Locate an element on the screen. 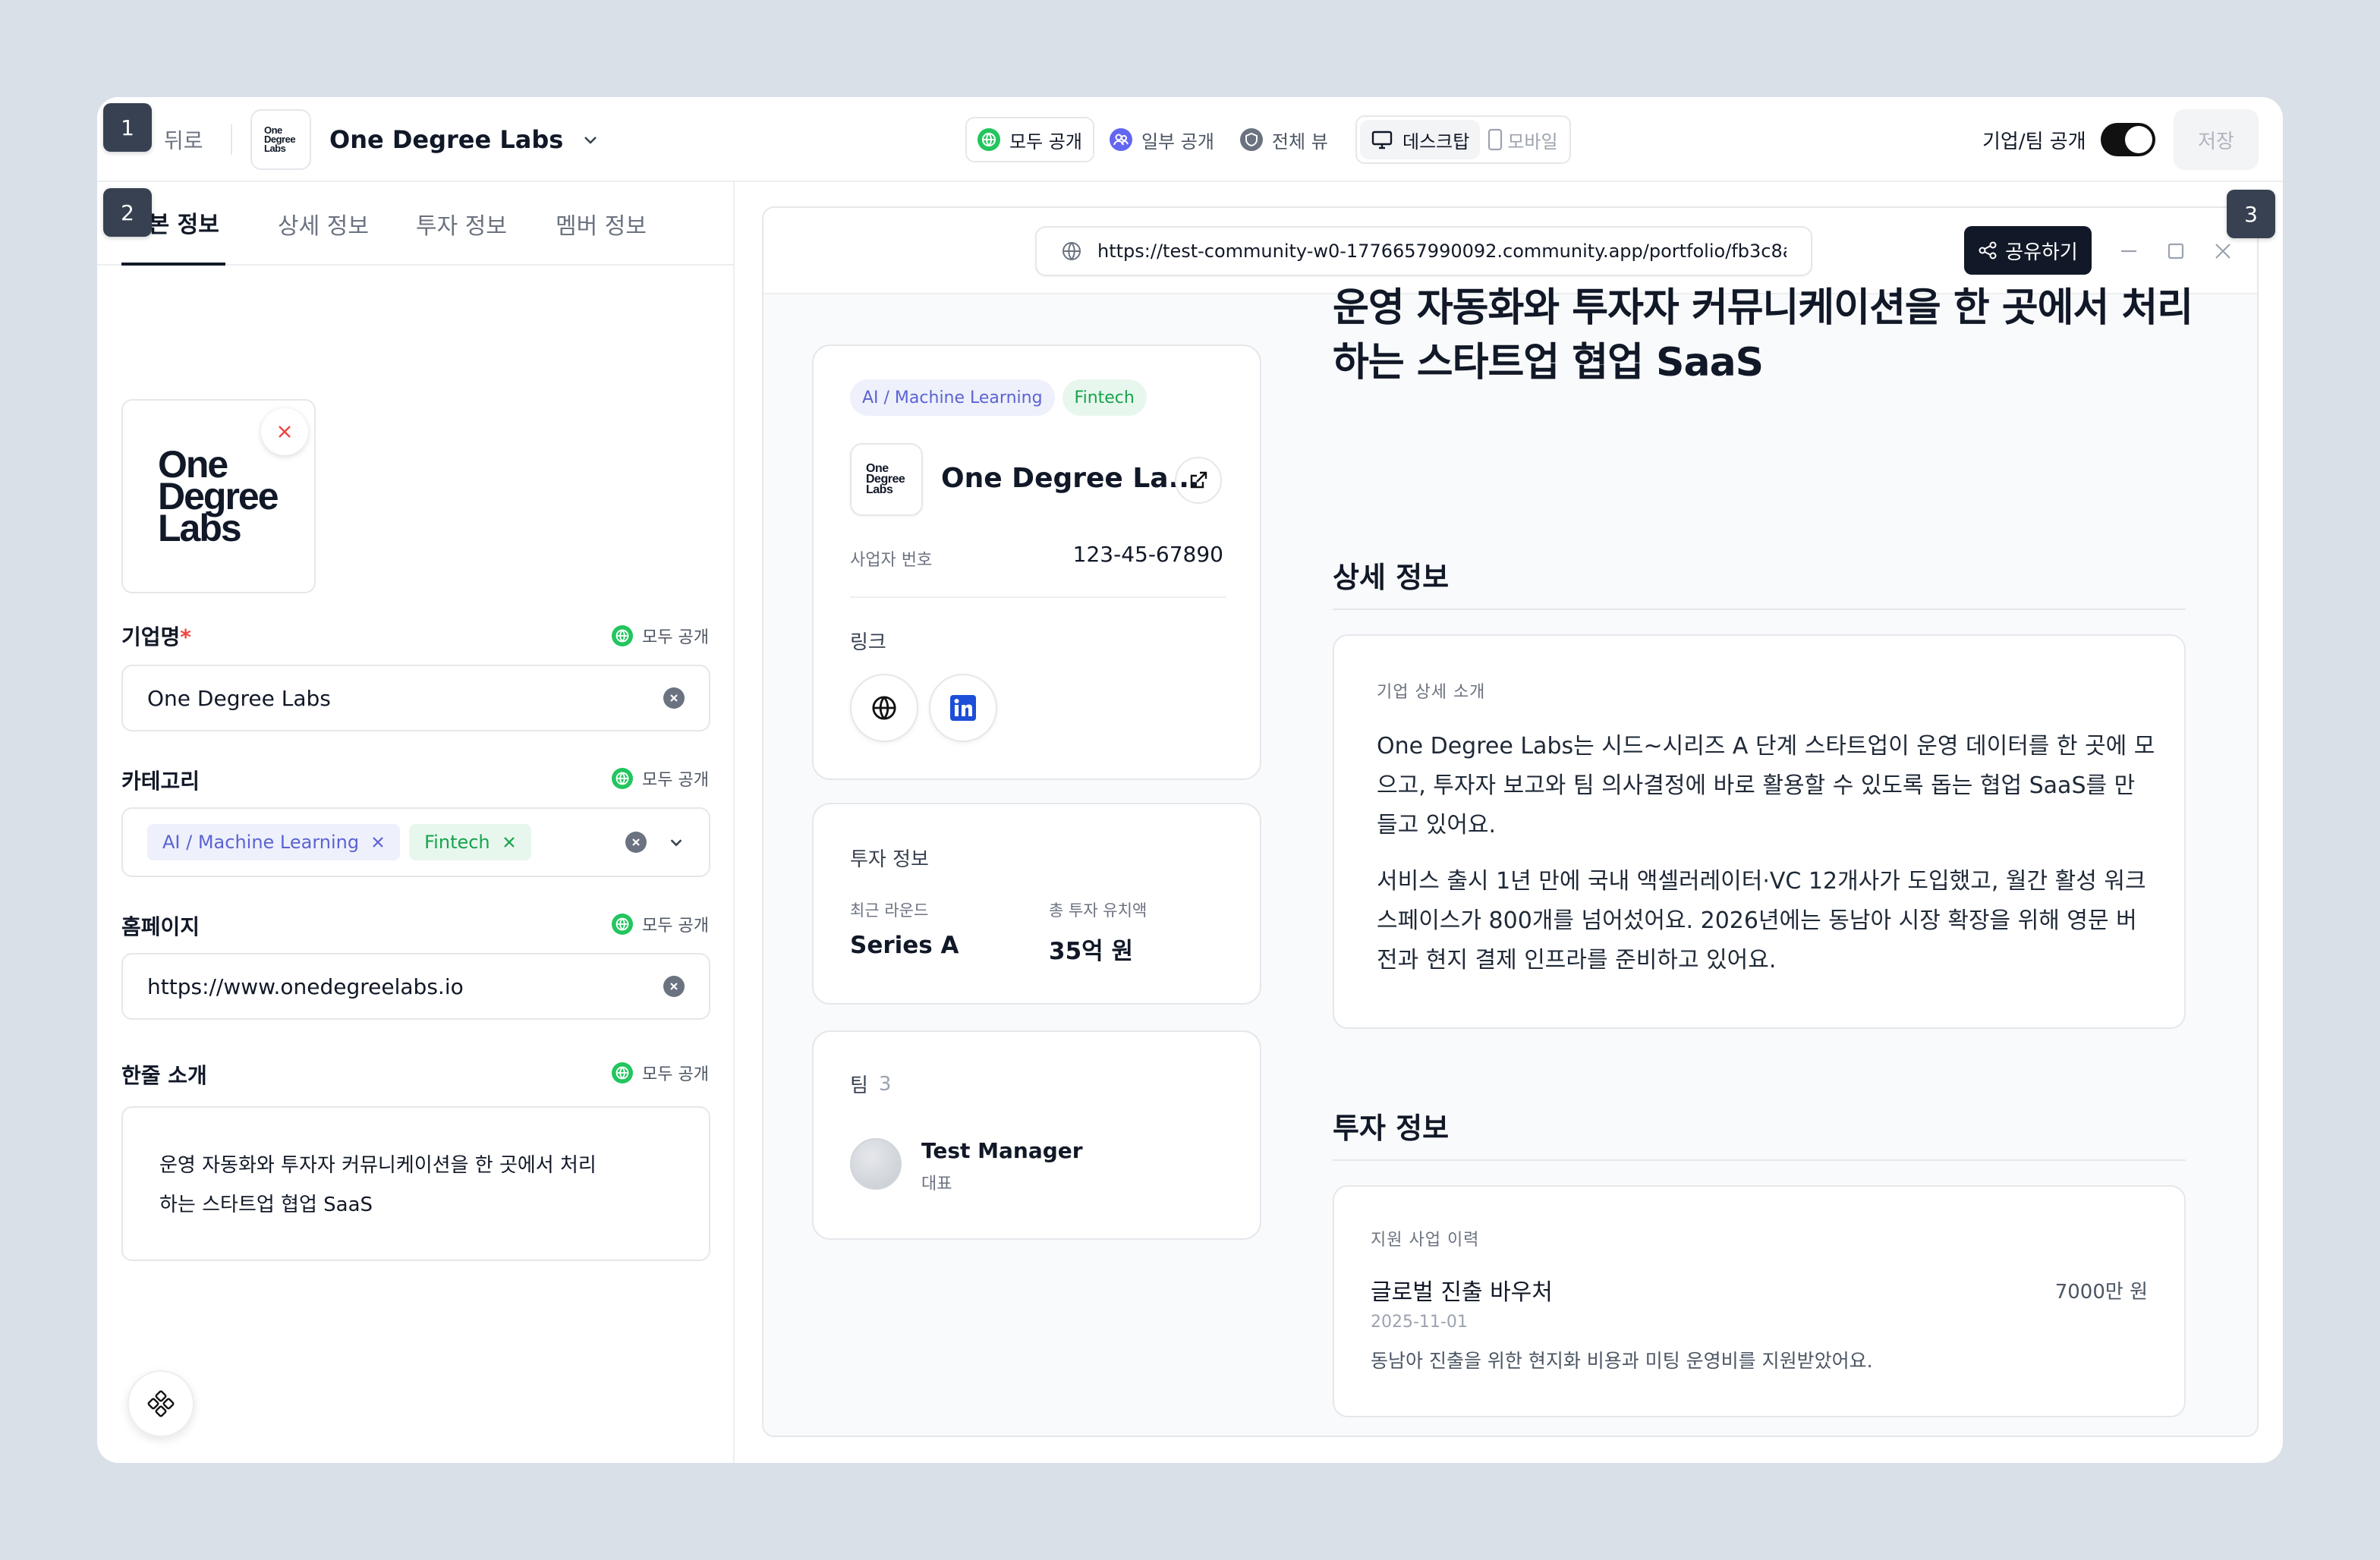  biz-no-value: 123-45-67890 is located at coordinates (1147, 554).